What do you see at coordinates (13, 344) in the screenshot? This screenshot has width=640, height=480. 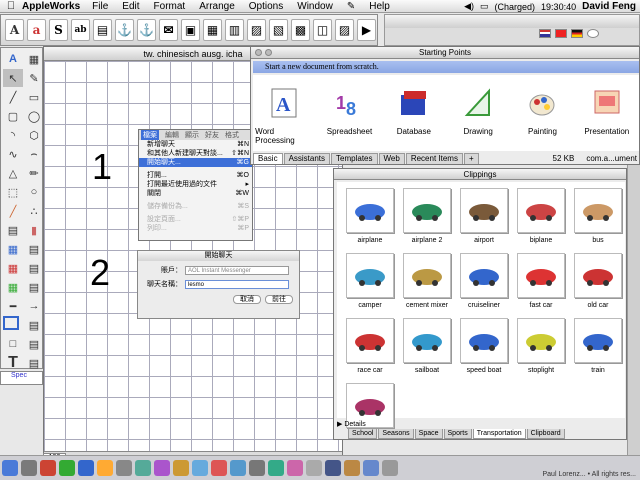 I see `line-swatch-icon: □` at bounding box center [13, 344].